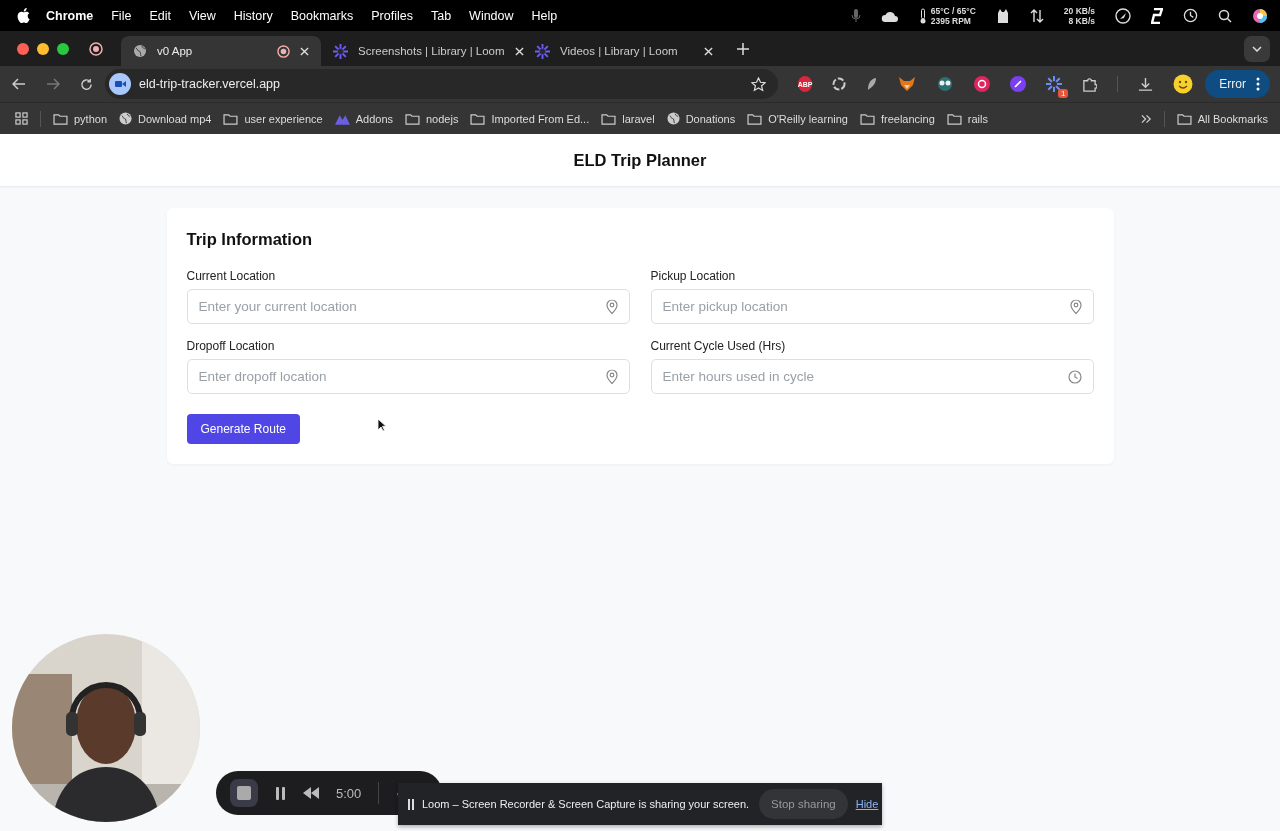  What do you see at coordinates (381, 425) in the screenshot?
I see `mouse-cursor-icon` at bounding box center [381, 425].